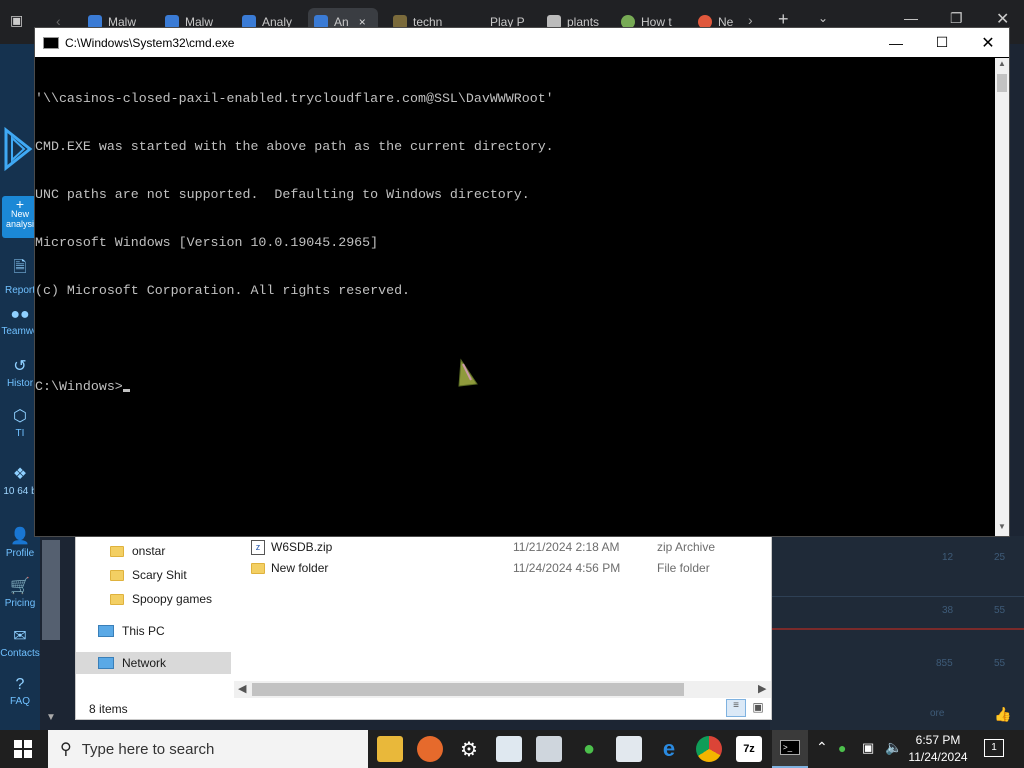 This screenshot has width=1024, height=768. I want to click on browser-minimize-icon: —, so click(911, 18).